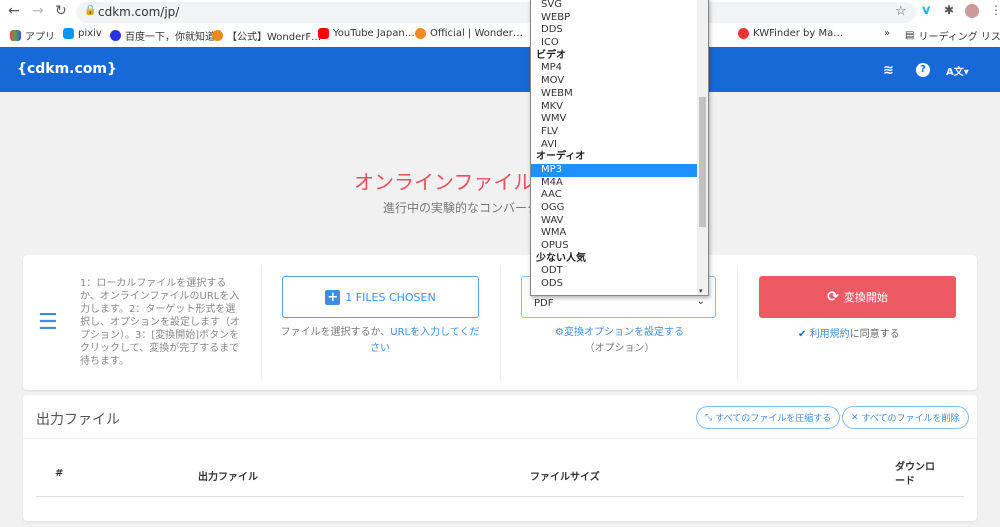  I want to click on bookmark-label: リーディング リスト, so click(959, 37).